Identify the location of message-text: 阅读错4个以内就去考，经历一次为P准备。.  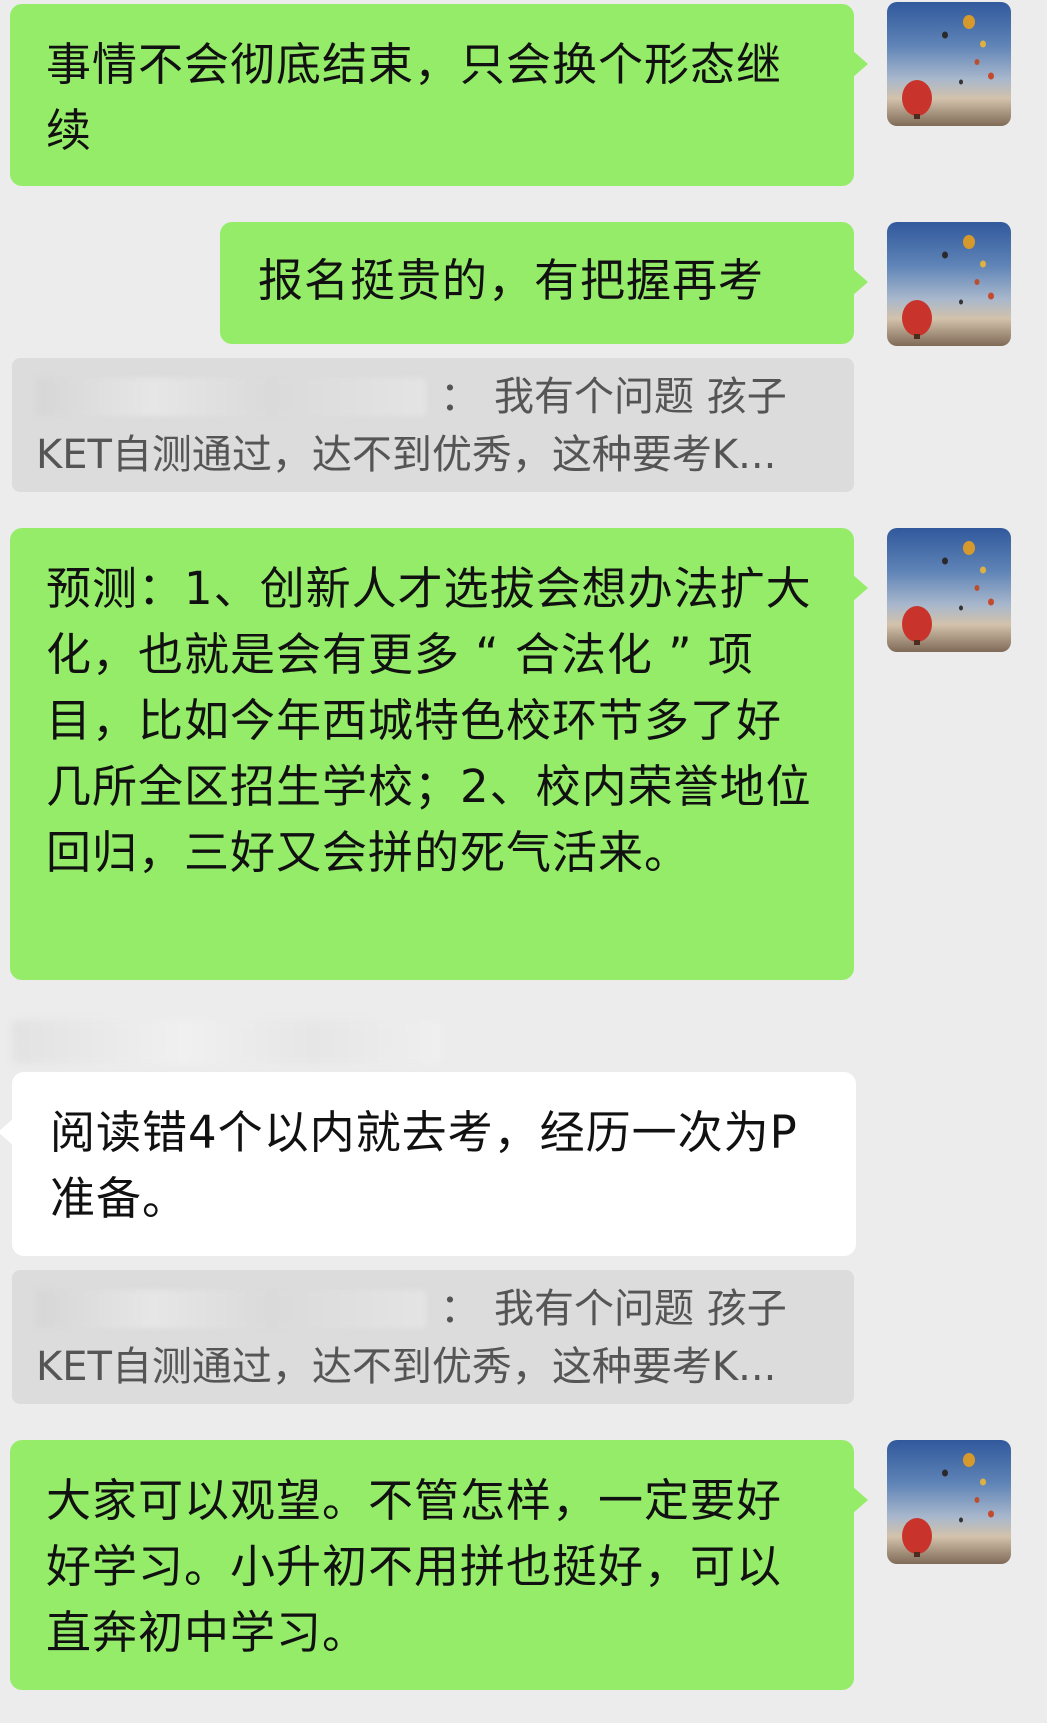
(424, 1165).